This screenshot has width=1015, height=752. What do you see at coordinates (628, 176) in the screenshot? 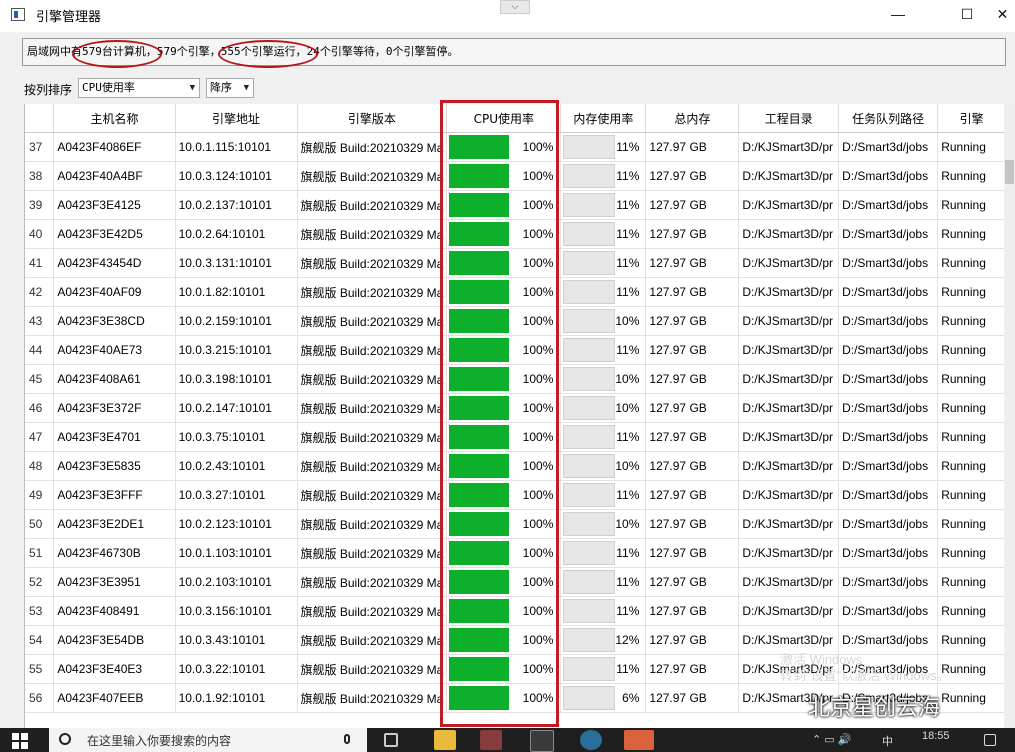
I see `memory-usage-value: 11%` at bounding box center [628, 176].